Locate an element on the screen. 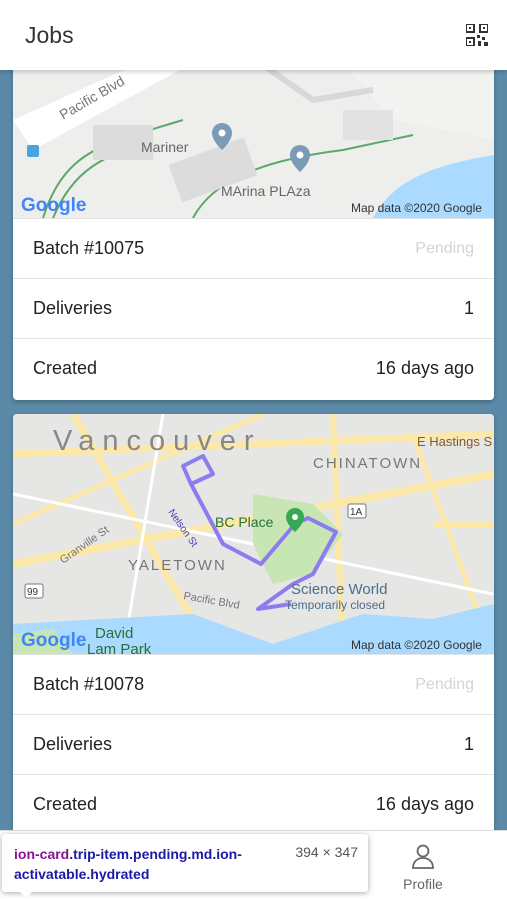  page-title: Jobs is located at coordinates (49, 35).